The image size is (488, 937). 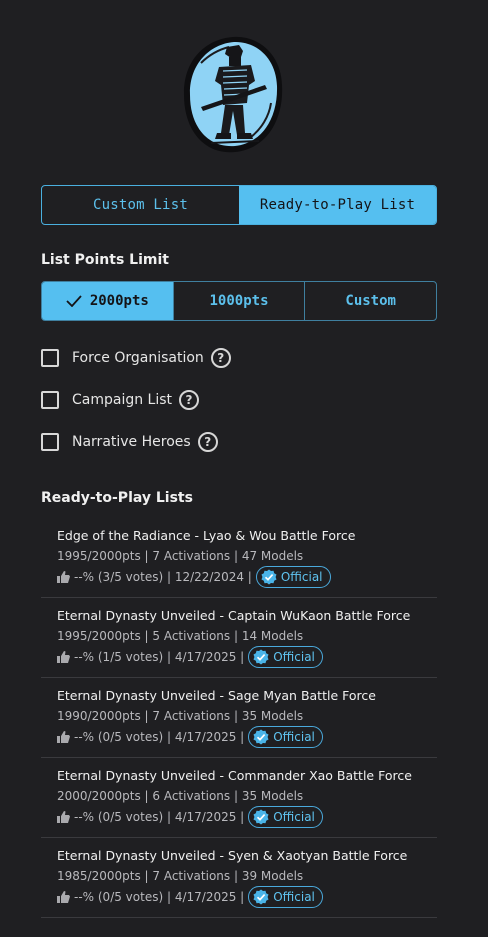 I want to click on list-stats: 1995/2000pts | 5 Activations | 14 Models, so click(x=180, y=636).